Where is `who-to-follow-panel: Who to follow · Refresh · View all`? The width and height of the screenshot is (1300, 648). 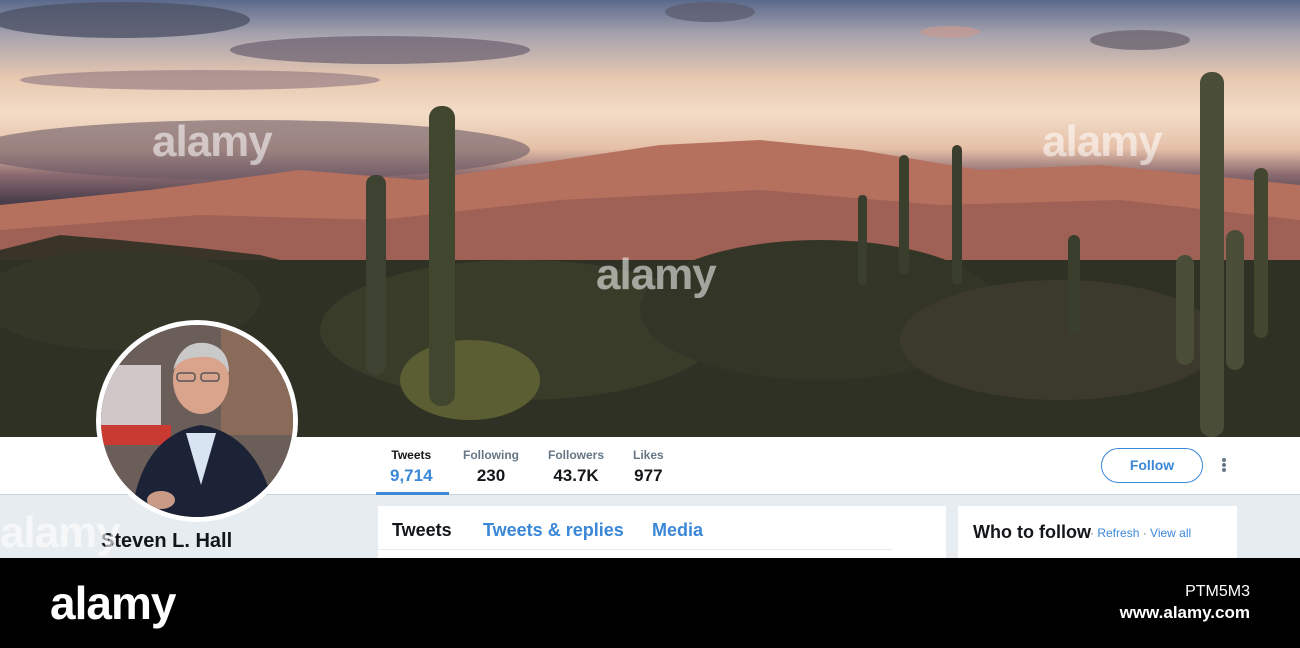 who-to-follow-panel: Who to follow · Refresh · View all is located at coordinates (1097, 536).